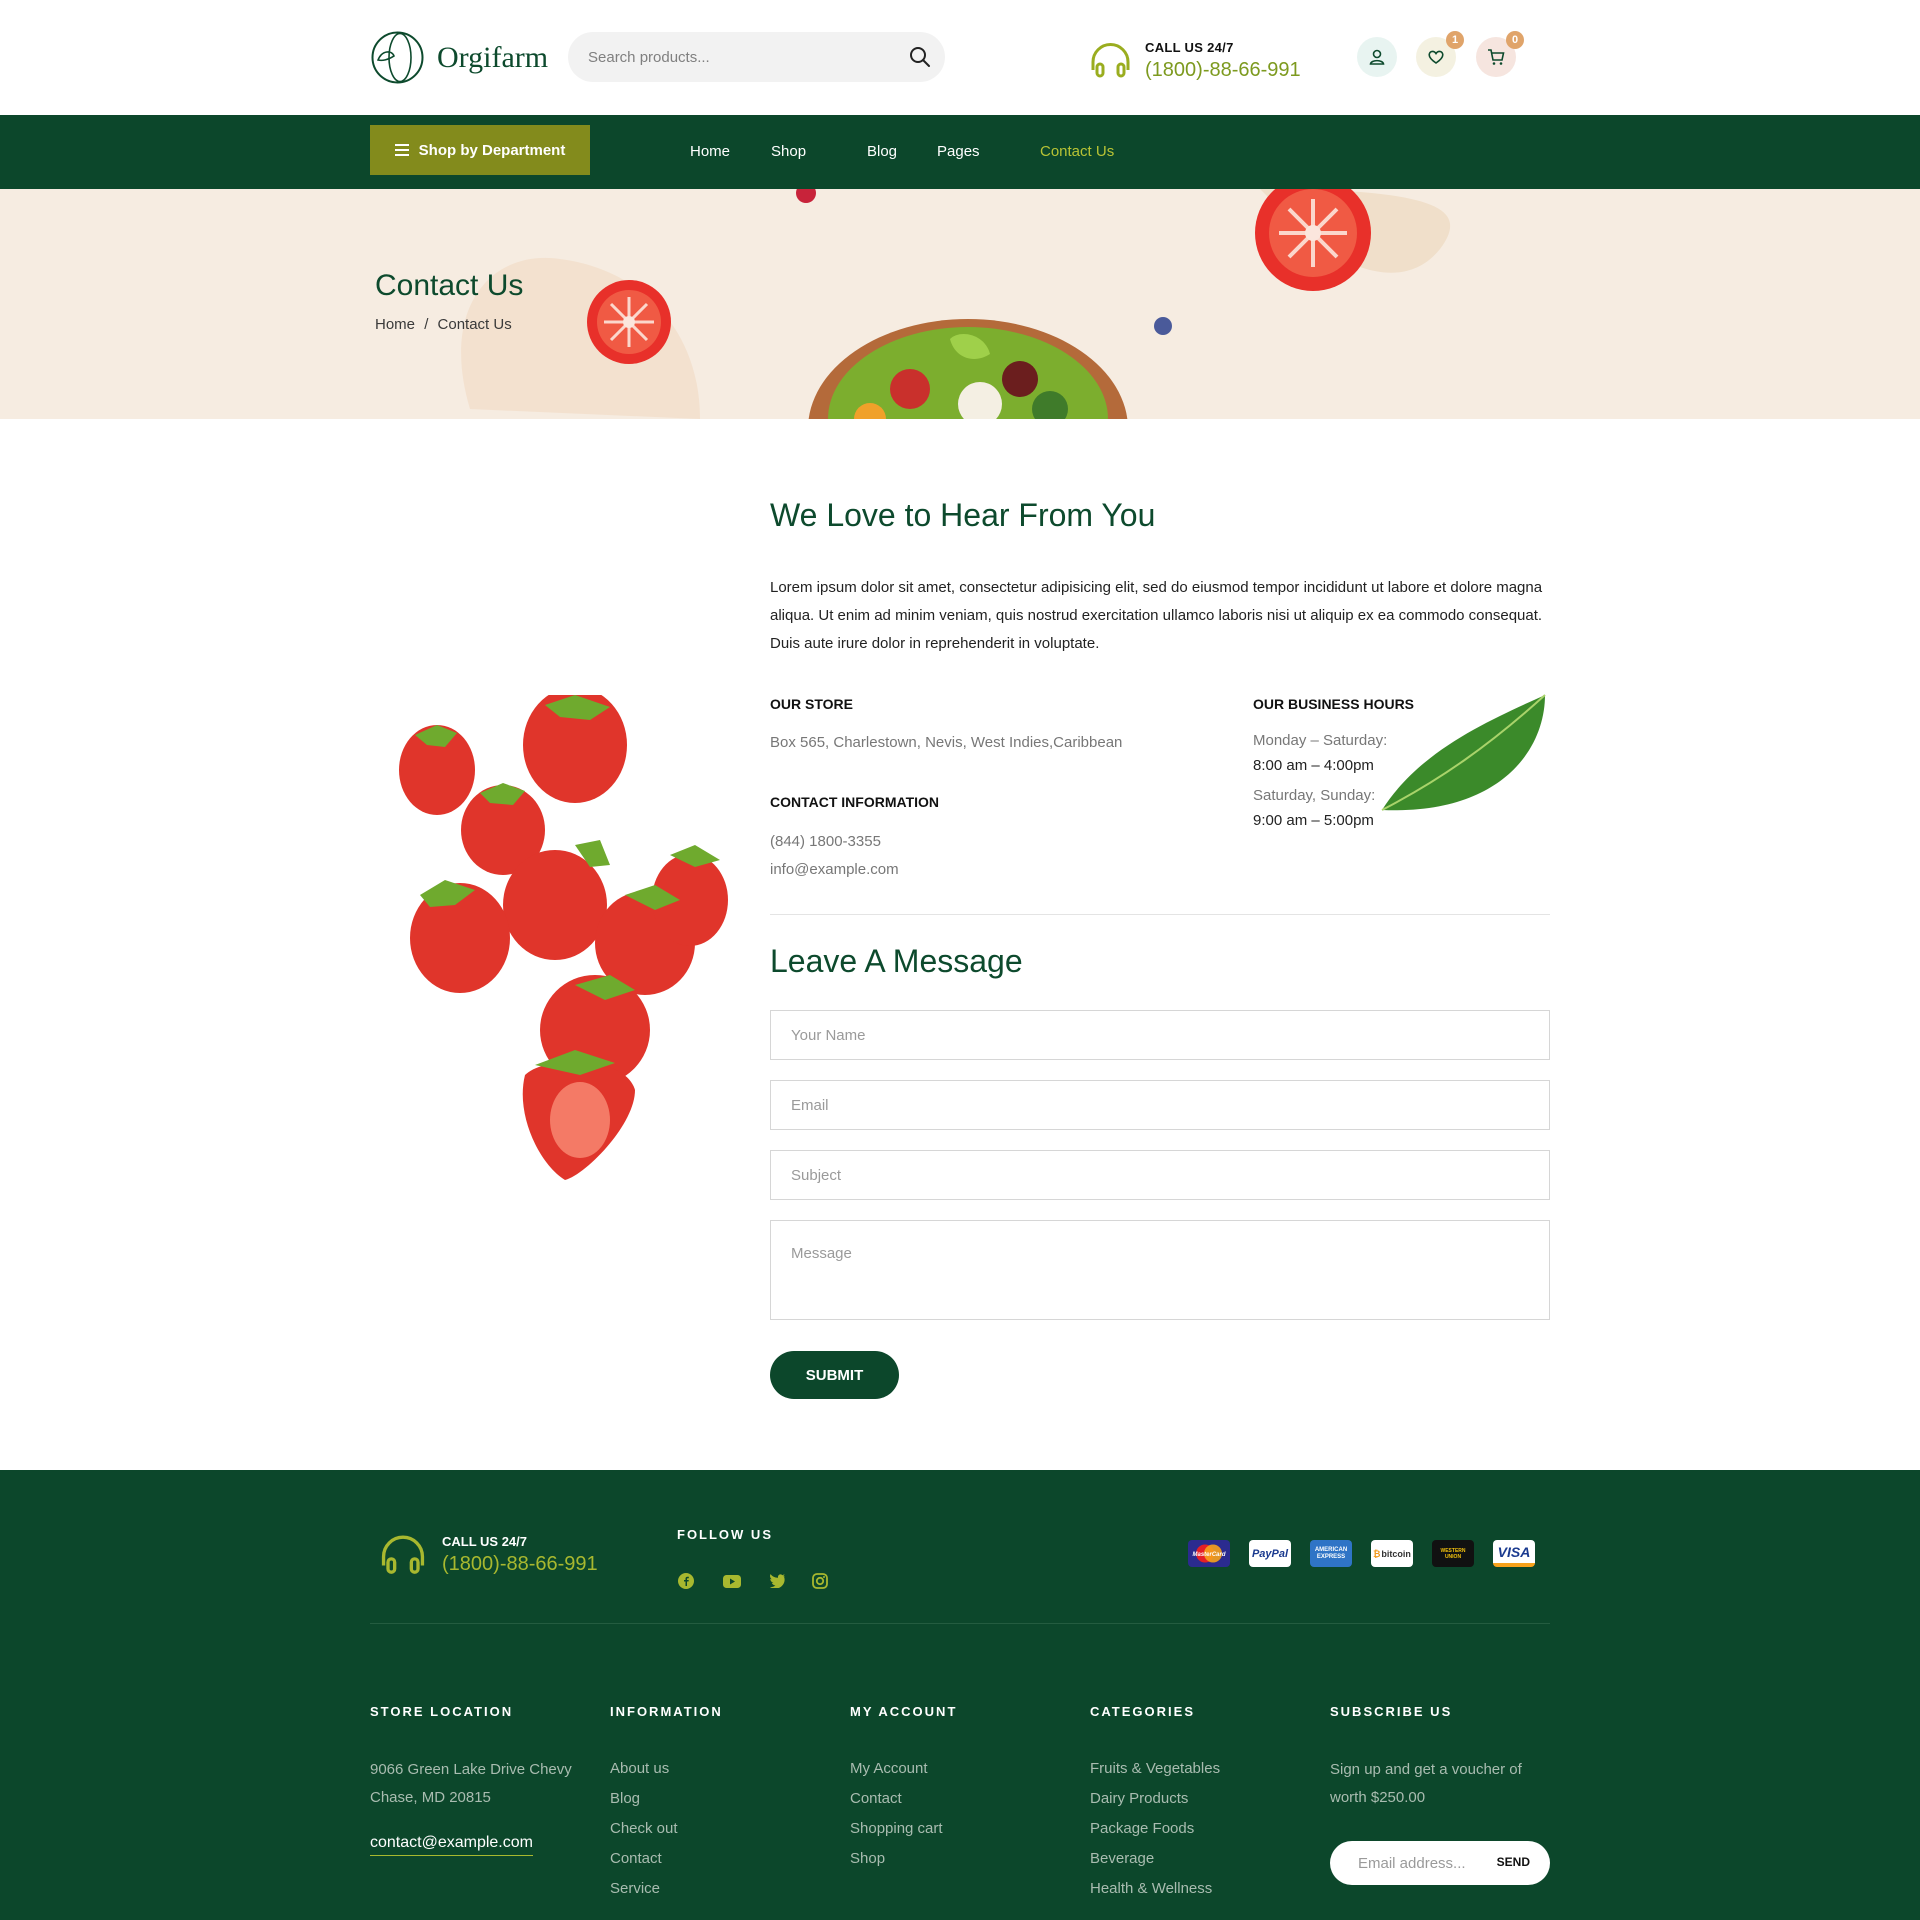 This screenshot has width=1920, height=1920. Describe the element at coordinates (493, 57) in the screenshot. I see `logo-text: Orgifarm` at that location.